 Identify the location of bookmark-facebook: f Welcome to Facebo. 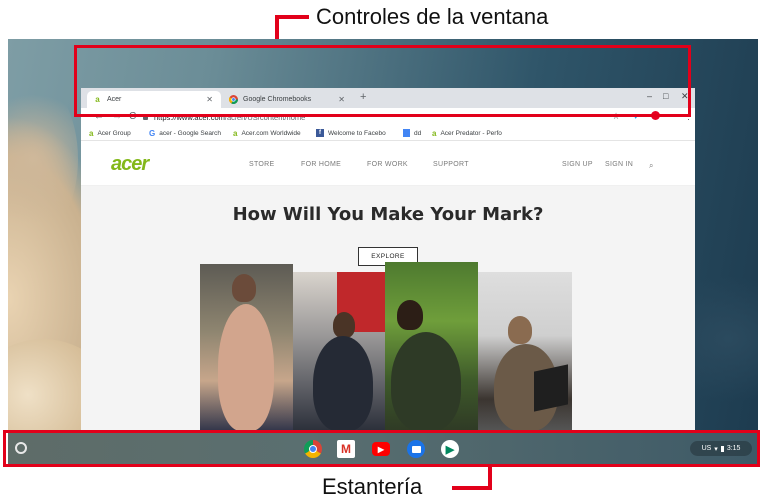
(351, 133).